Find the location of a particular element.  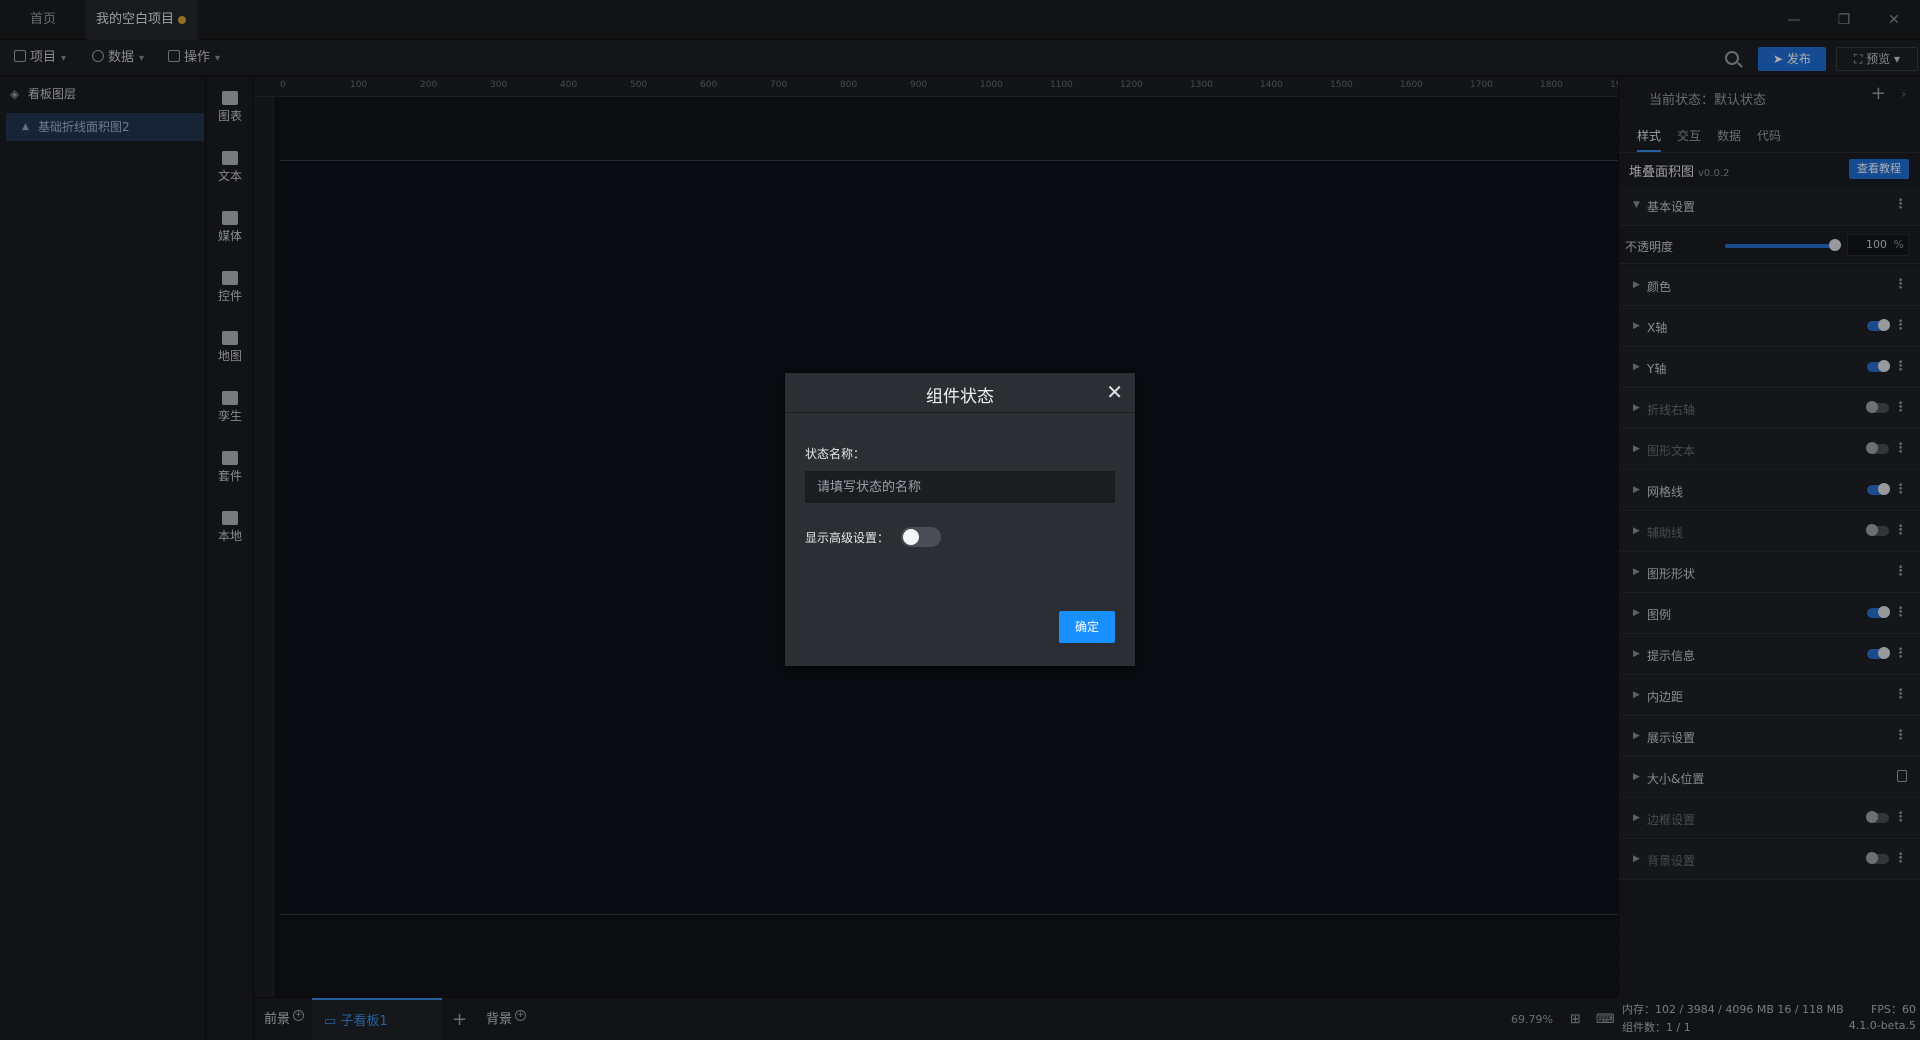

advanced-settings-label: 显示高级设置： is located at coordinates (847, 538).